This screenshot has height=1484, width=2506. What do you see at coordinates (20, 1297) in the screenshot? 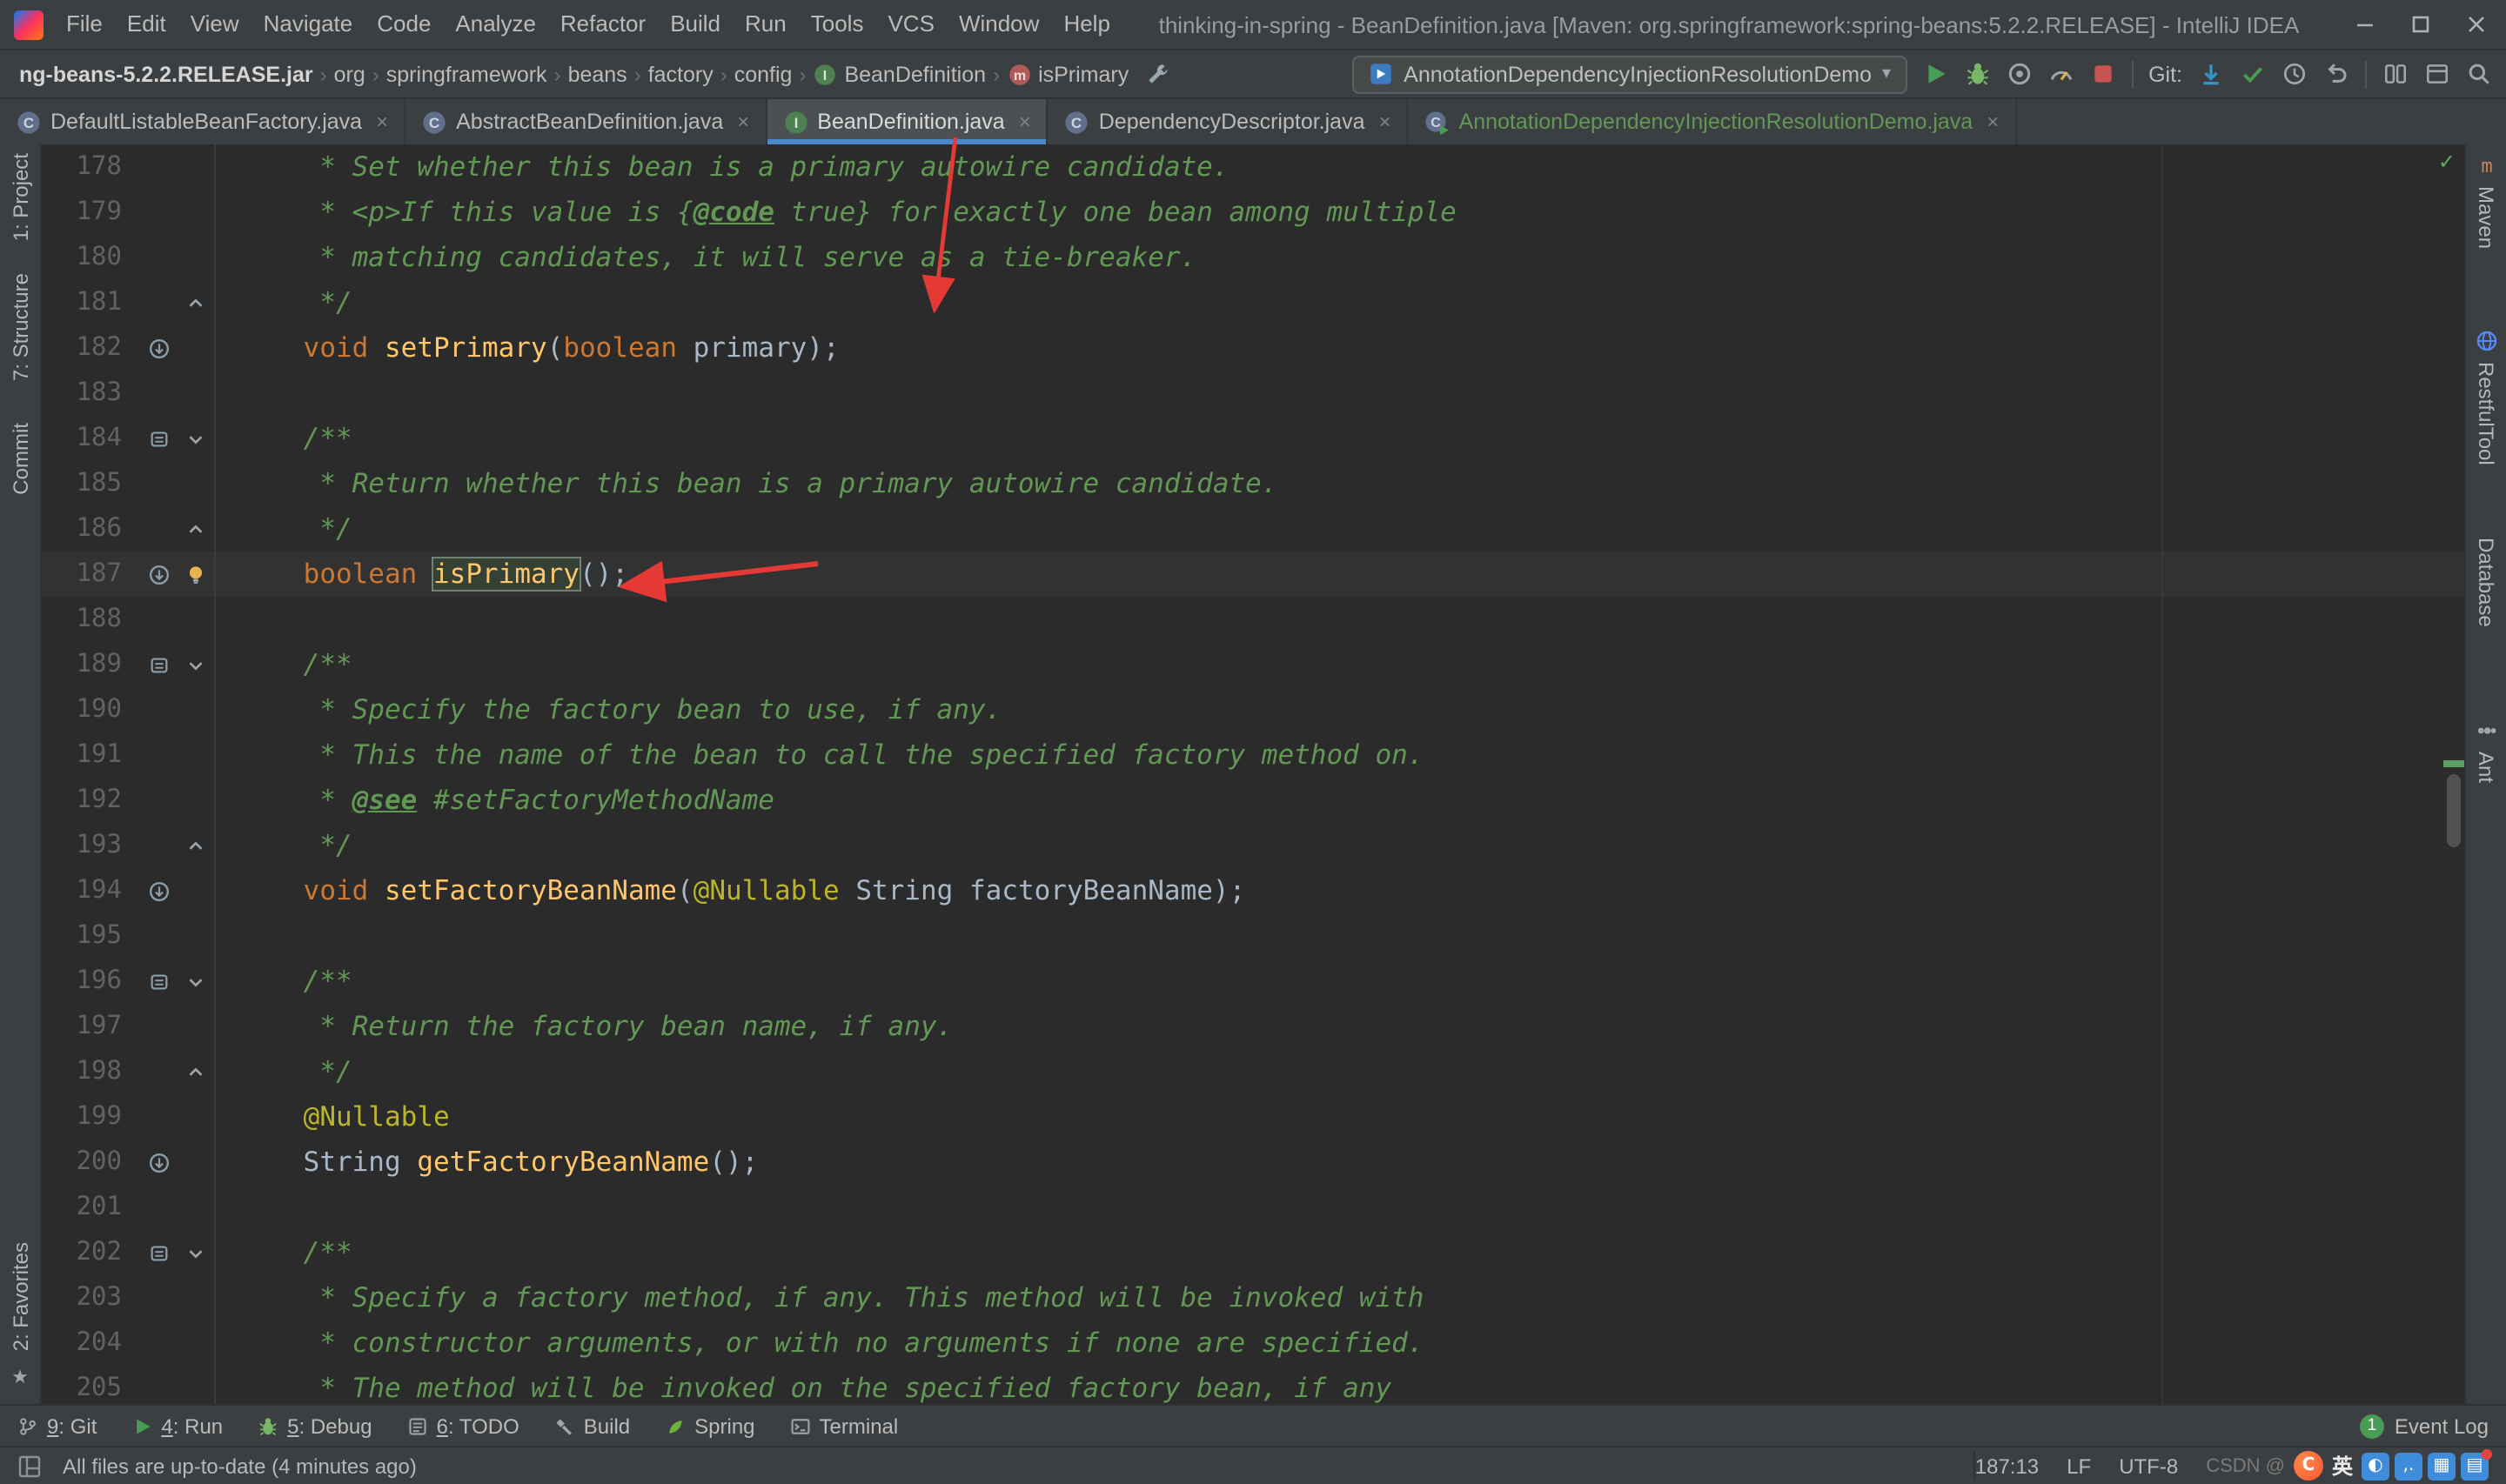
I see `stripe-favorites: 2: Favorites` at bounding box center [20, 1297].